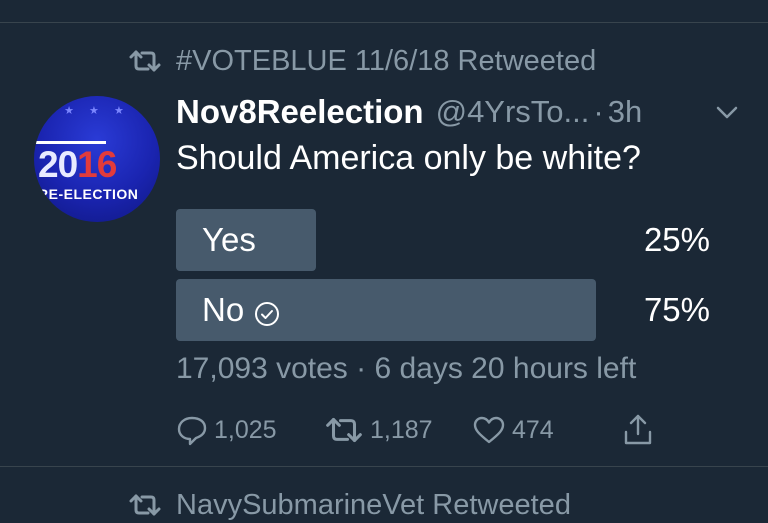  I want to click on tweet-time: 3h, so click(625, 112).